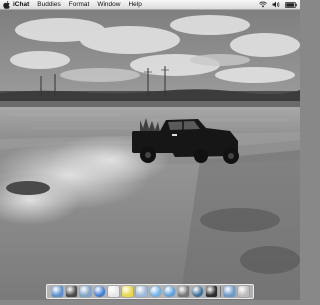 The width and height of the screenshot is (320, 305). I want to click on menu-buddies: Buddies, so click(49, 5).